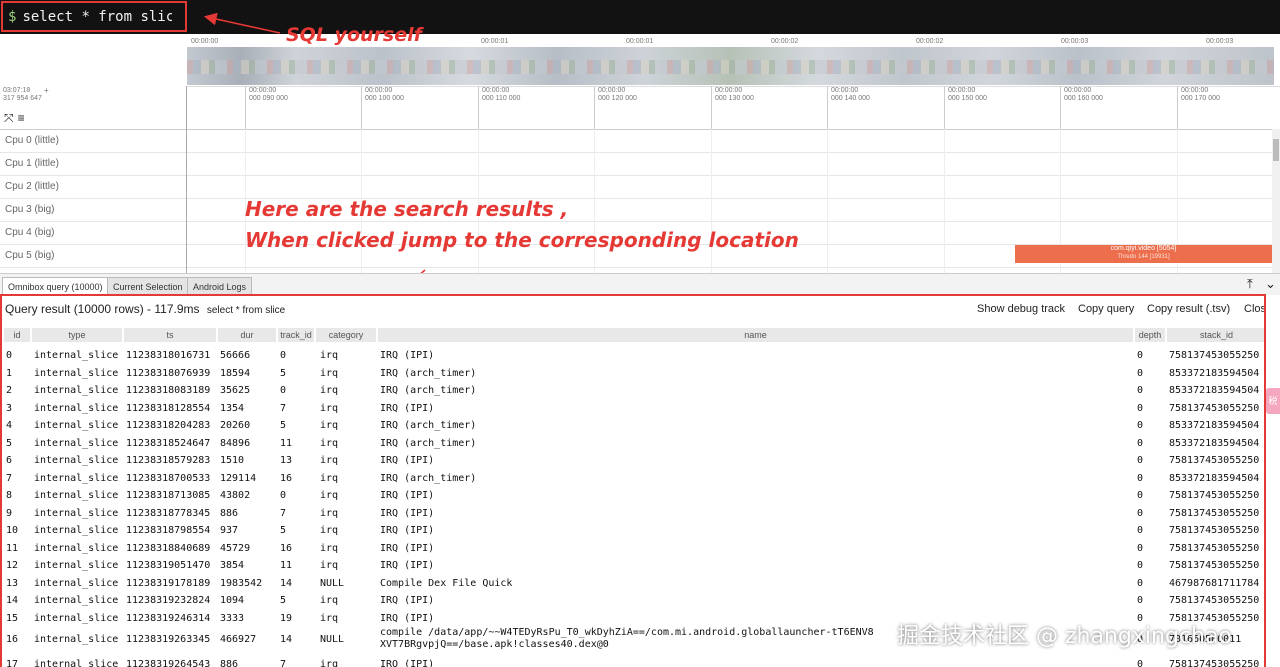 The width and height of the screenshot is (1280, 667). What do you see at coordinates (17, 335) in the screenshot?
I see `column-header-id: id` at bounding box center [17, 335].